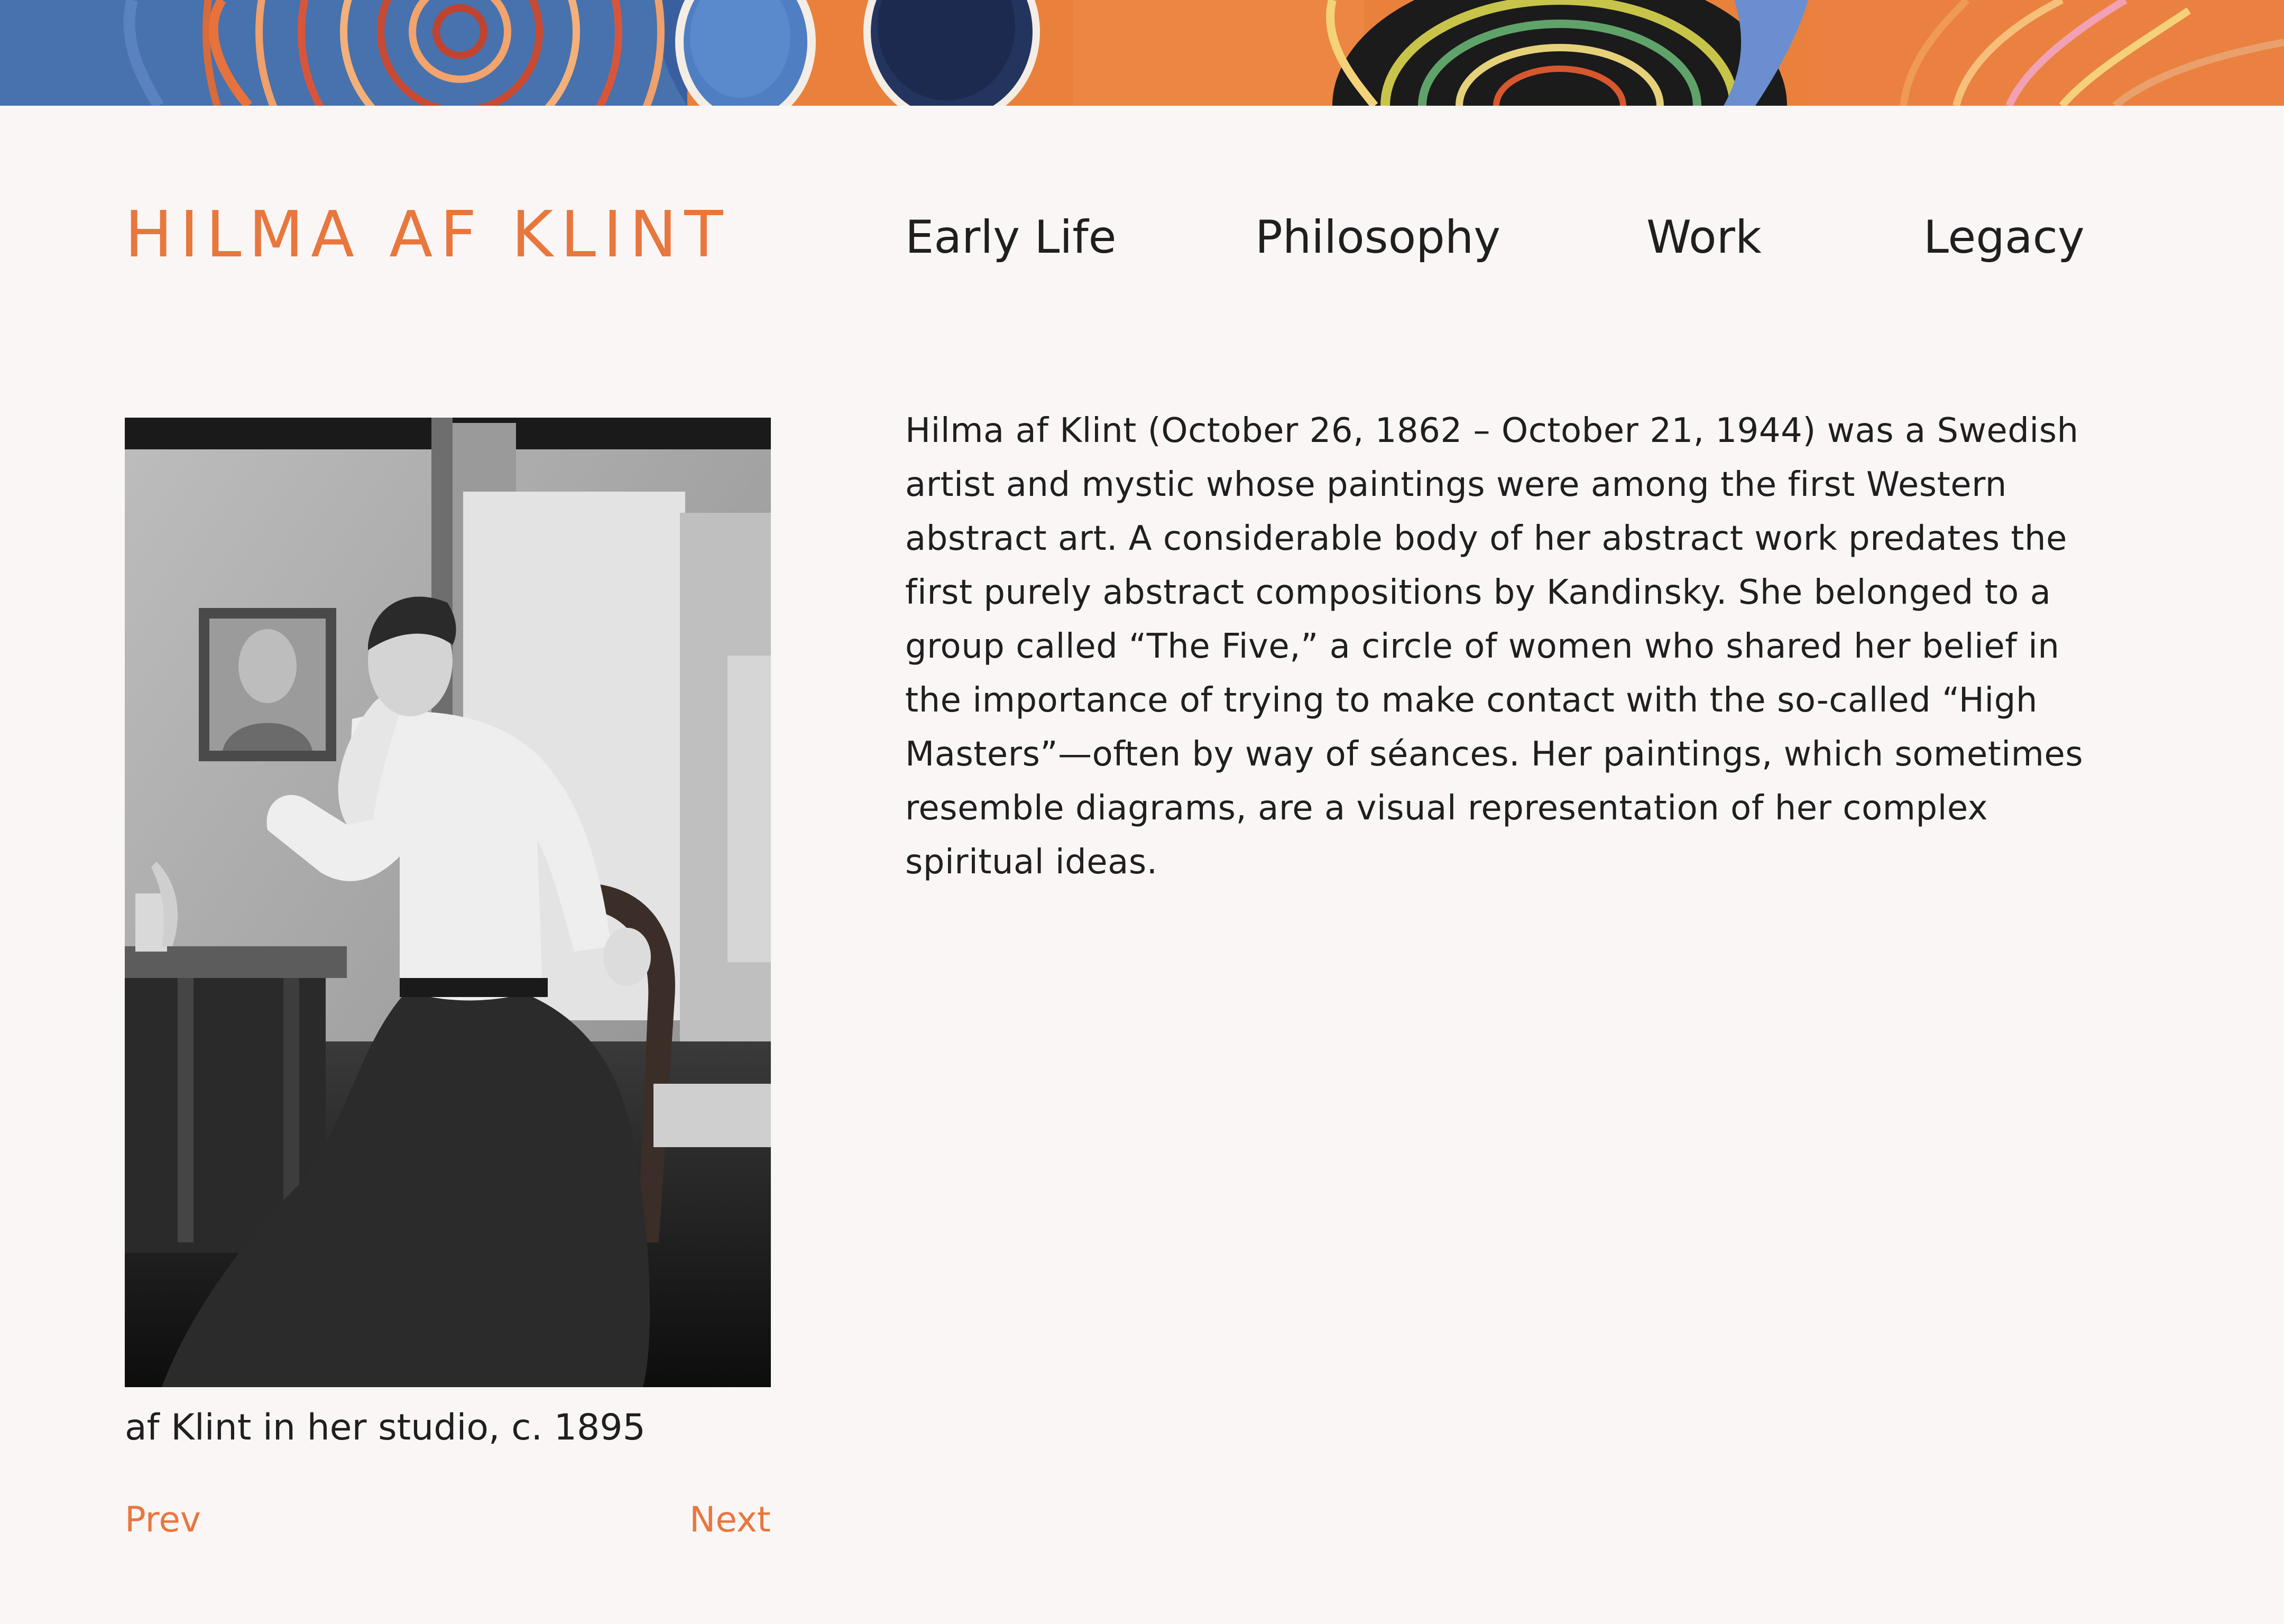 The image size is (2284, 1624). Describe the element at coordinates (1704, 237) in the screenshot. I see `nav-item-work: Work` at that location.